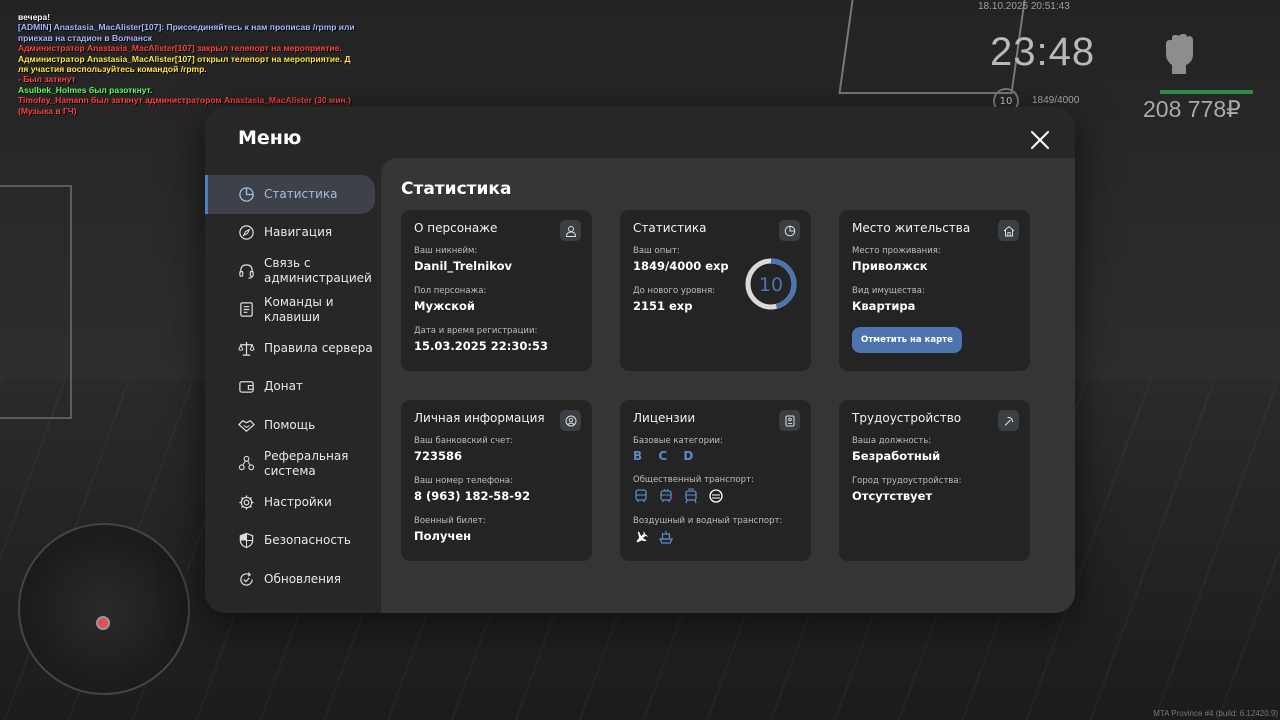 The width and height of the screenshot is (1280, 720). What do you see at coordinates (693, 480) in the screenshot?
I see `public-transport-label: Общественный транспорт:` at bounding box center [693, 480].